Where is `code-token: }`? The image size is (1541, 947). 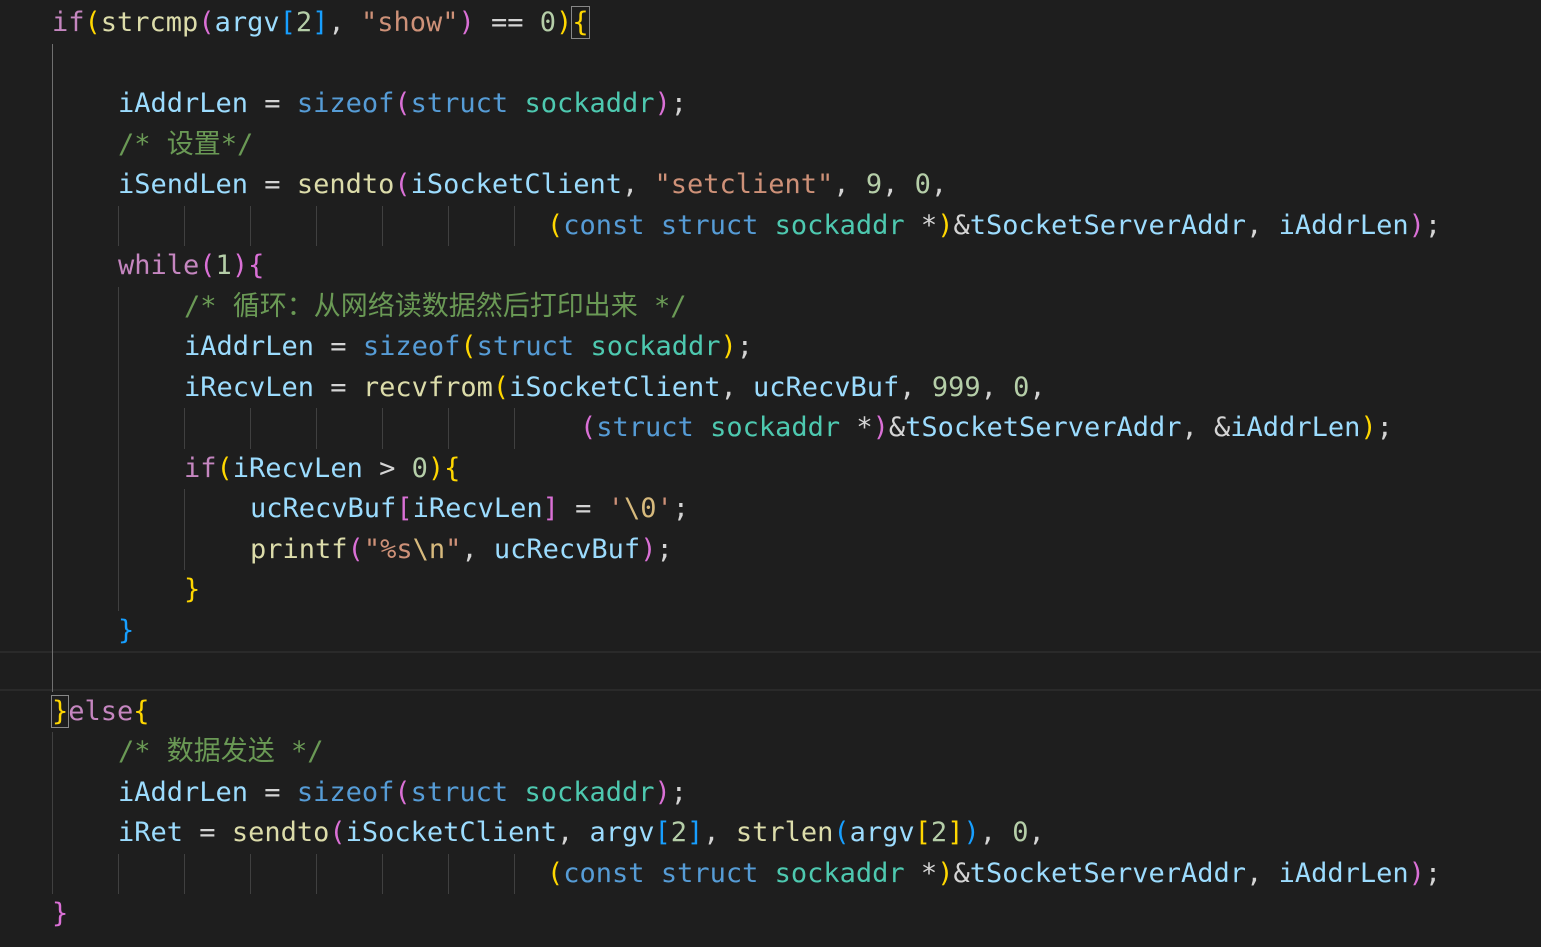
code-token: } is located at coordinates (60, 711).